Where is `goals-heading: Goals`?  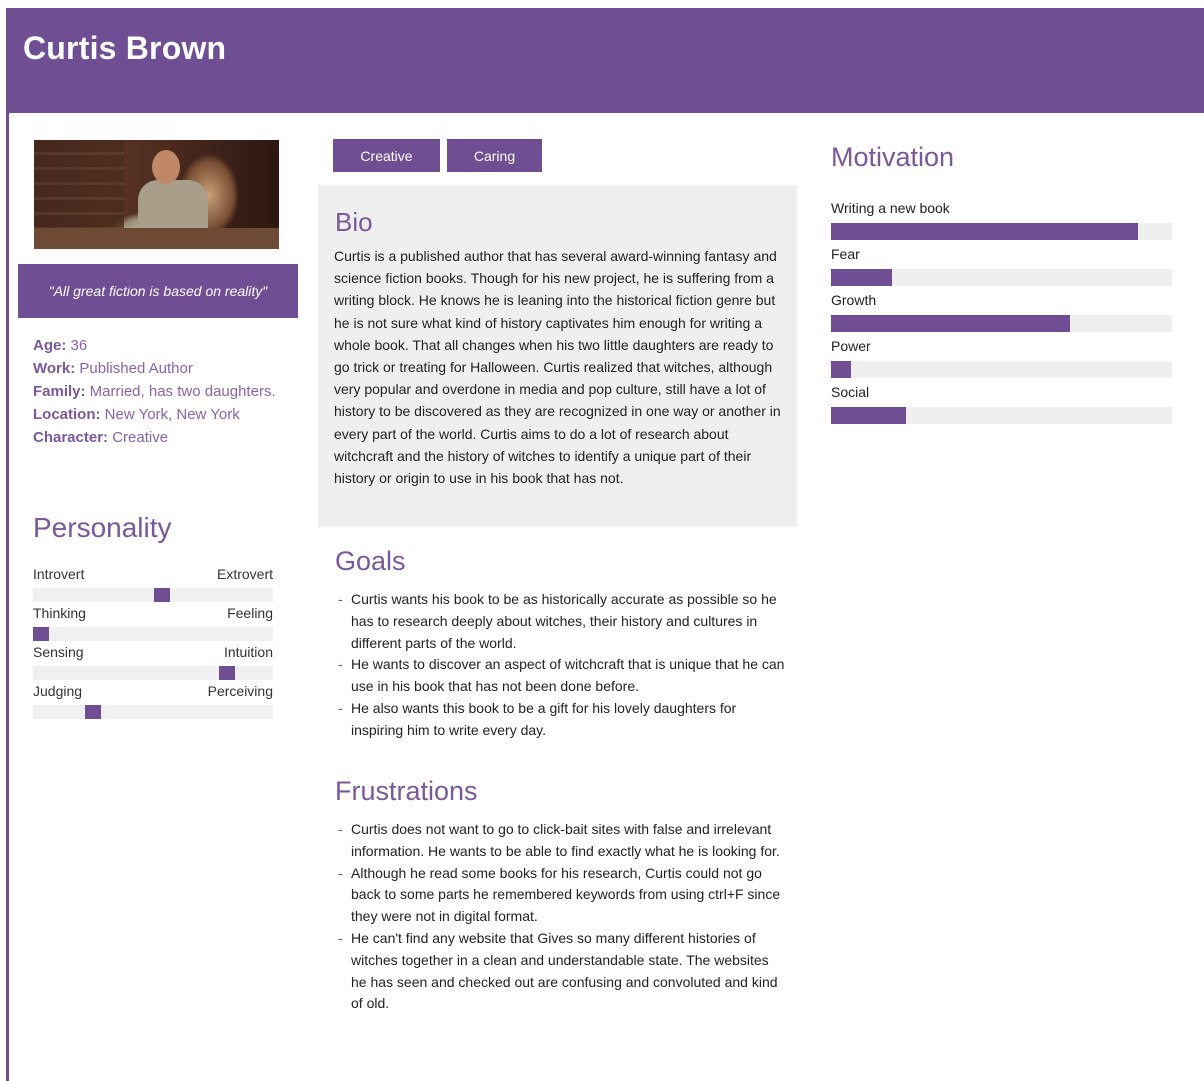 goals-heading: Goals is located at coordinates (370, 561).